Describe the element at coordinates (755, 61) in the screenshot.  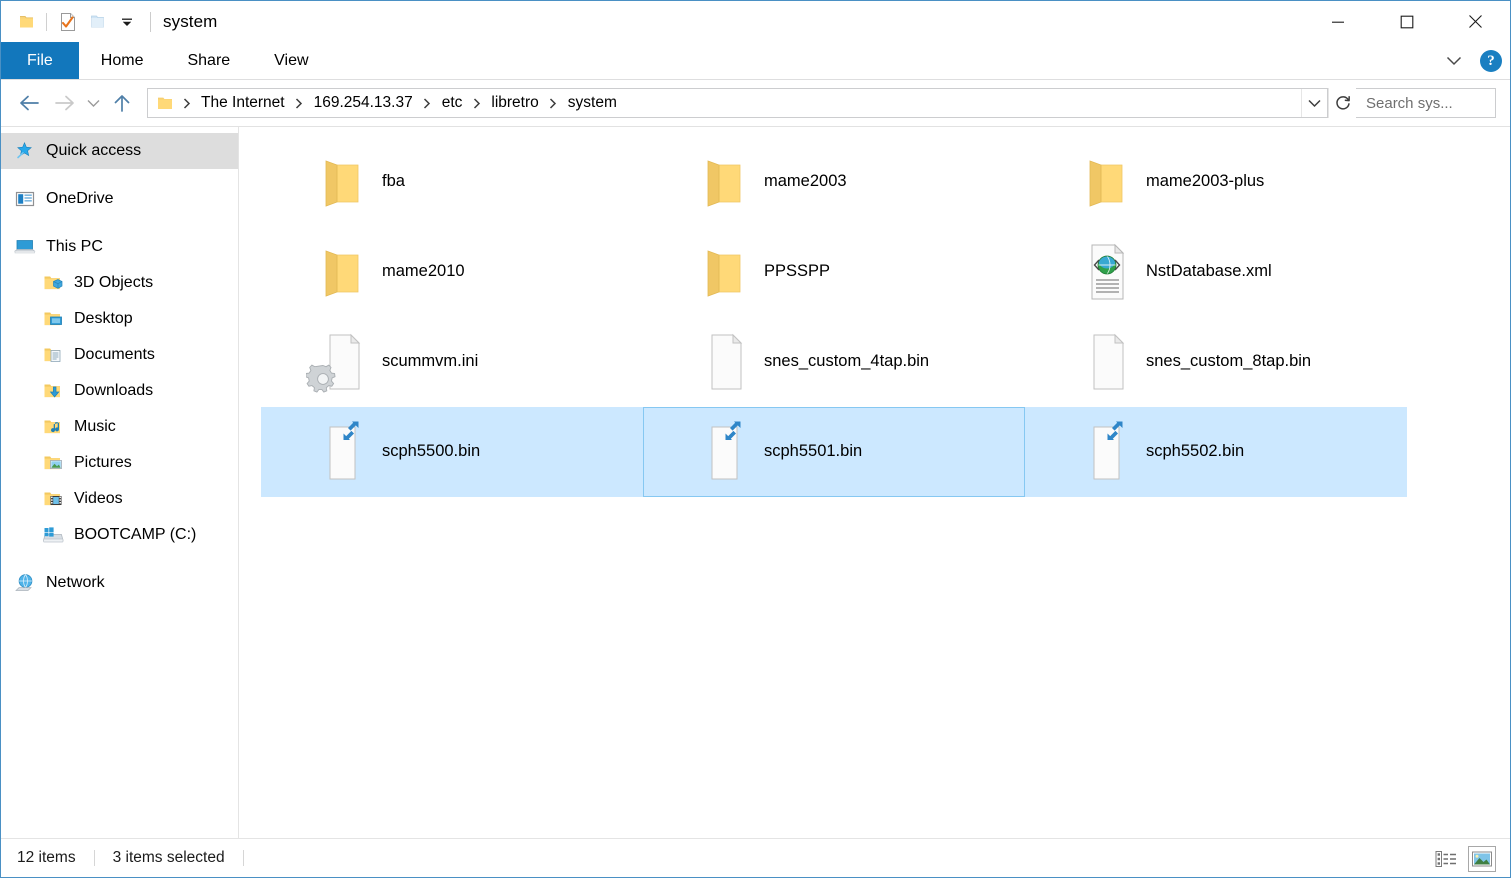
I see `ribbon-tab-strip: File Home Share View ?` at that location.